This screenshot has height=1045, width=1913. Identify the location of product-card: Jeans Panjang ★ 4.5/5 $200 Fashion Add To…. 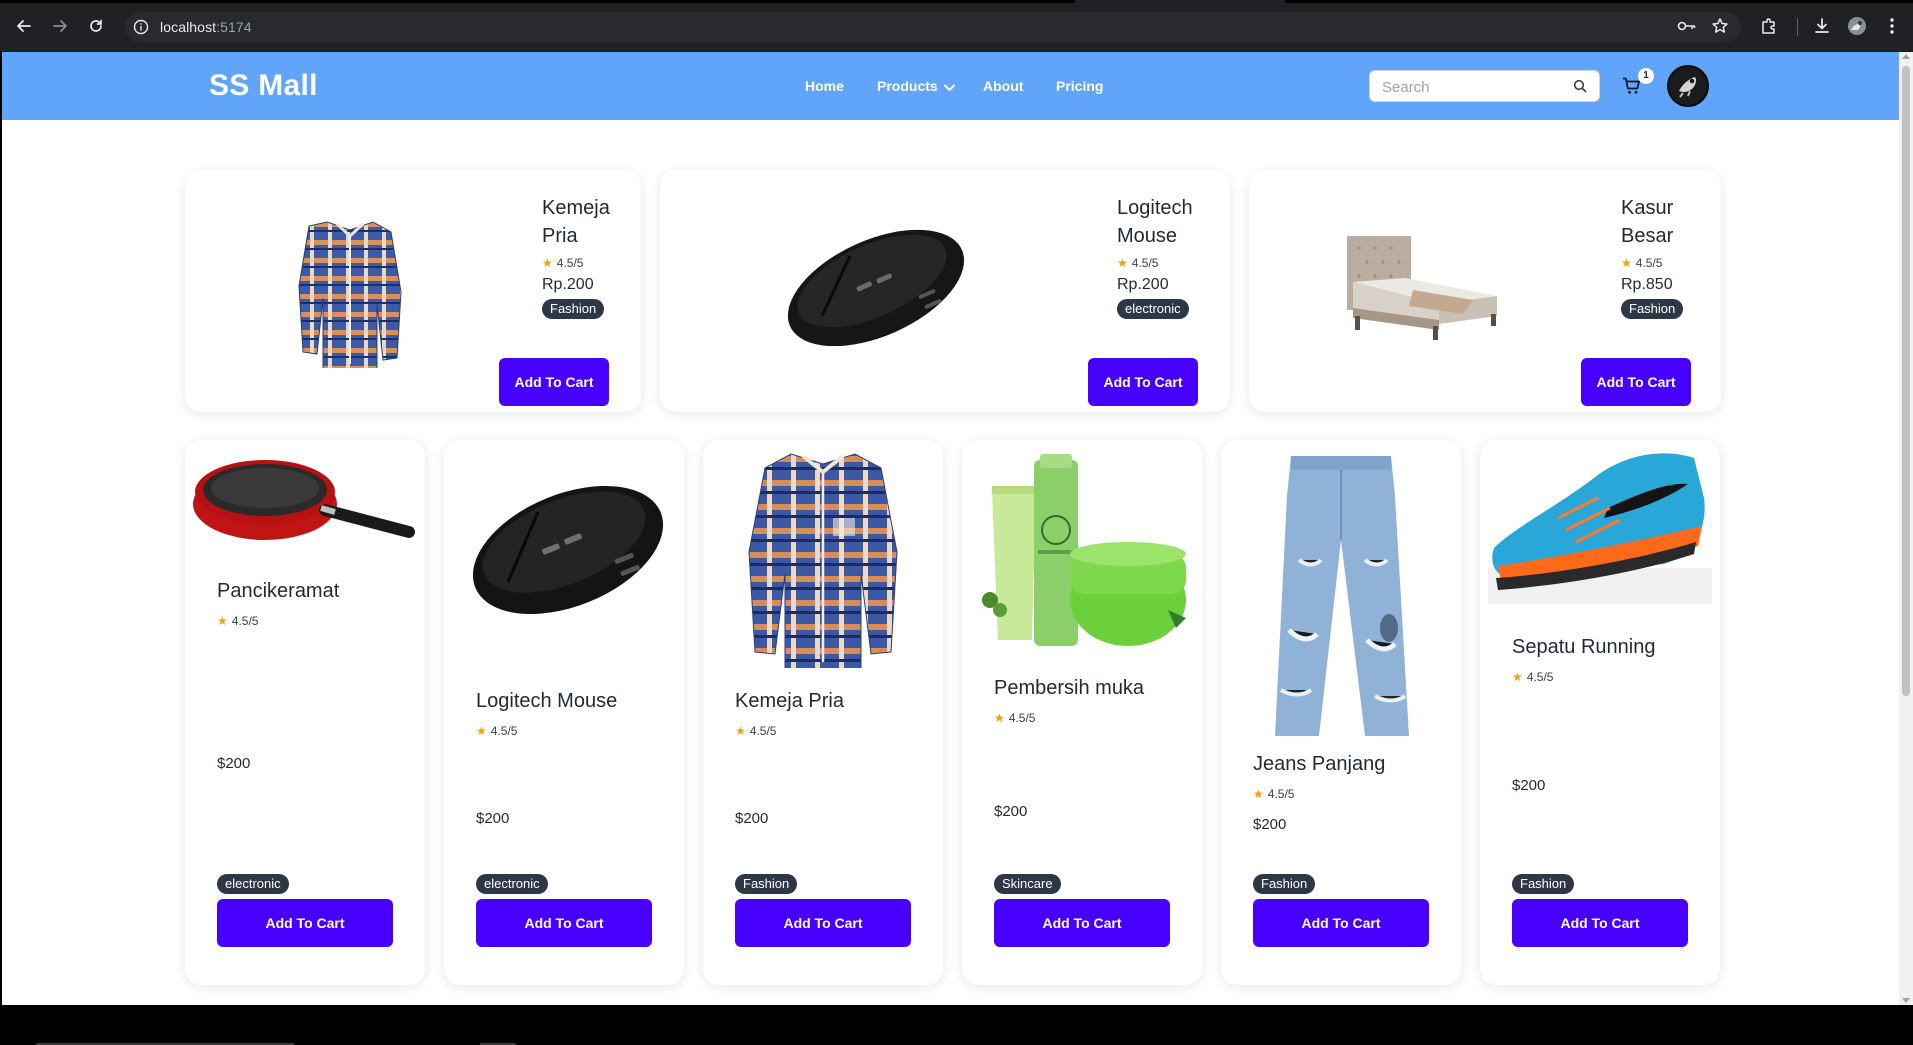
(1341, 712).